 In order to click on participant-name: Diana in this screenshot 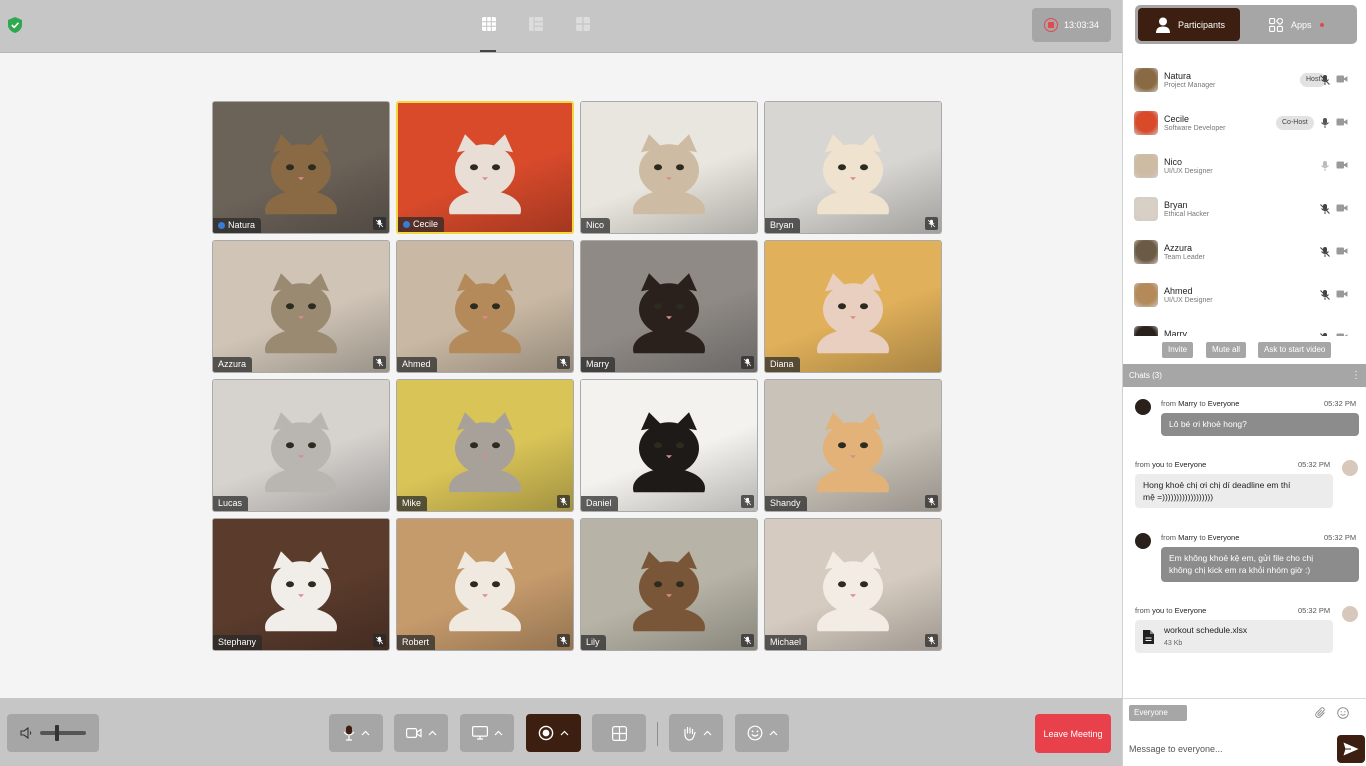, I will do `click(782, 364)`.